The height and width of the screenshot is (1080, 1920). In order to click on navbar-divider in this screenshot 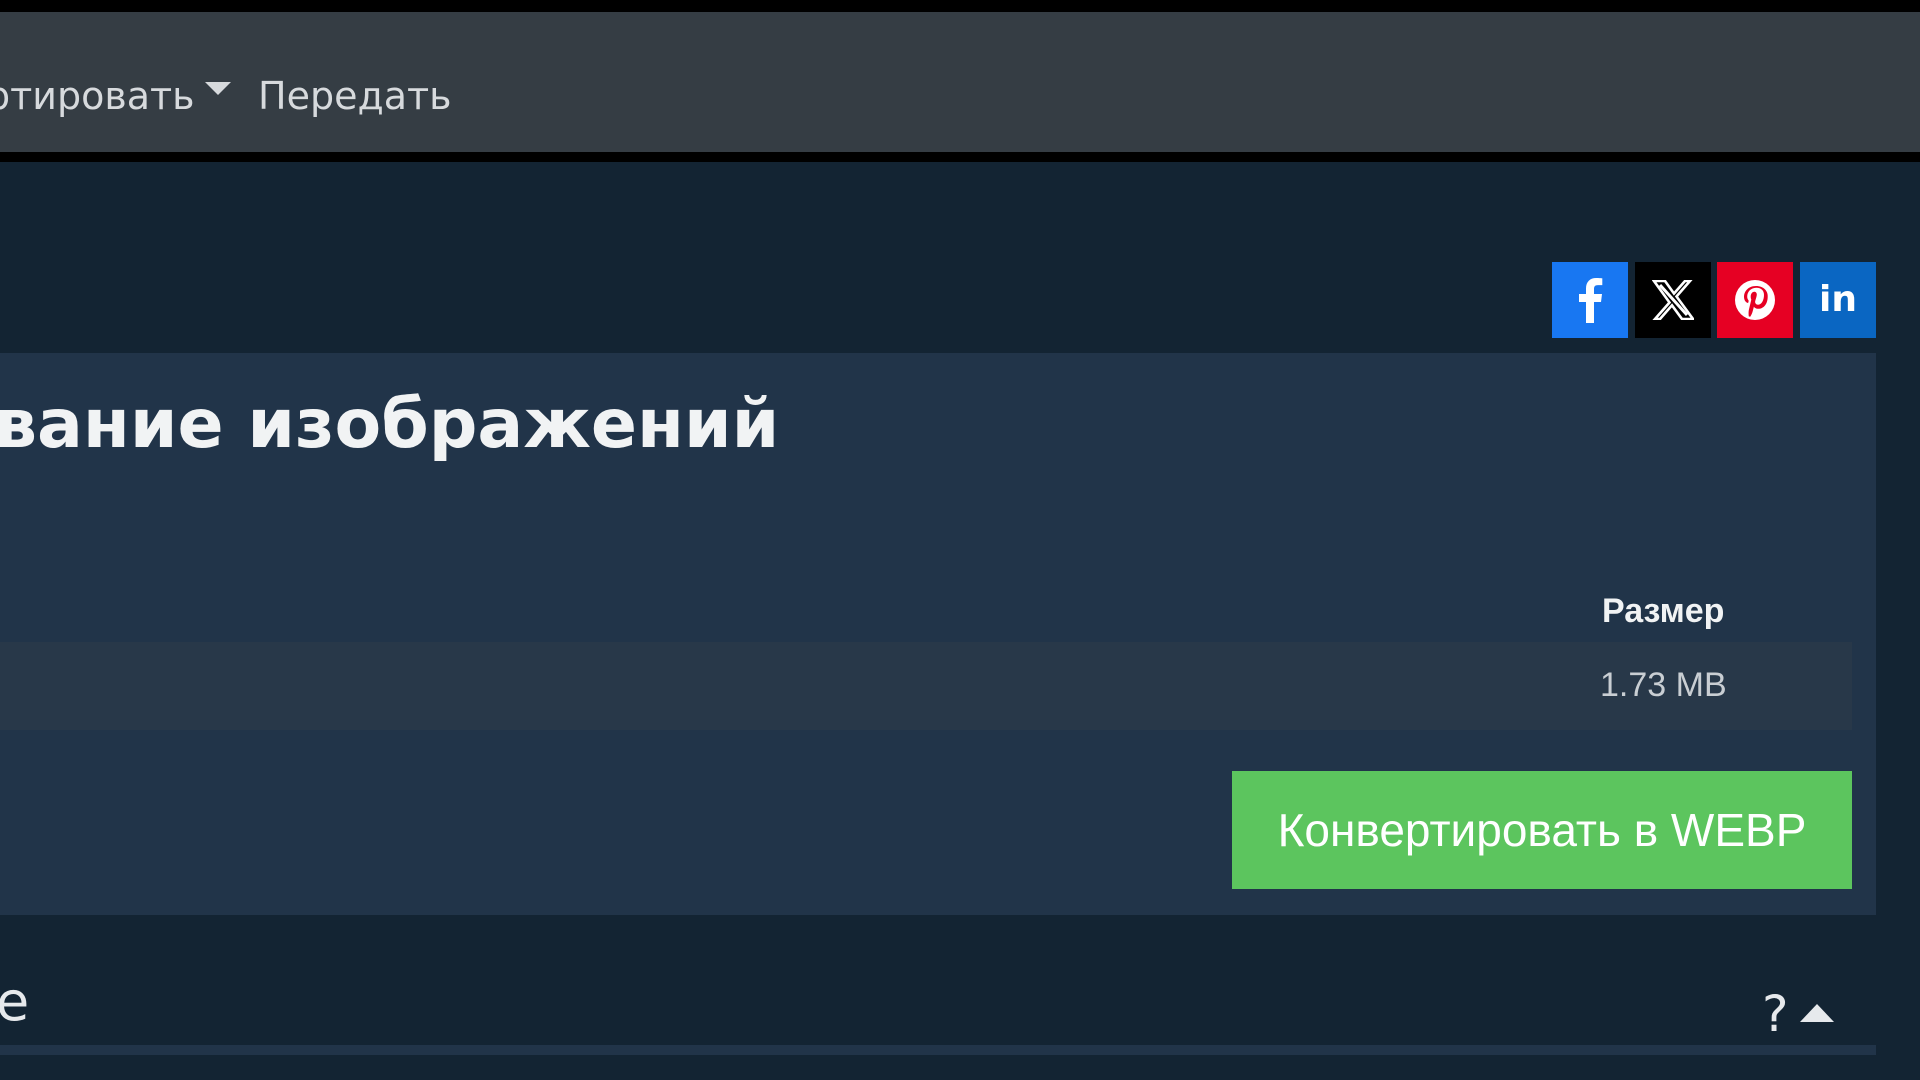, I will do `click(960, 157)`.